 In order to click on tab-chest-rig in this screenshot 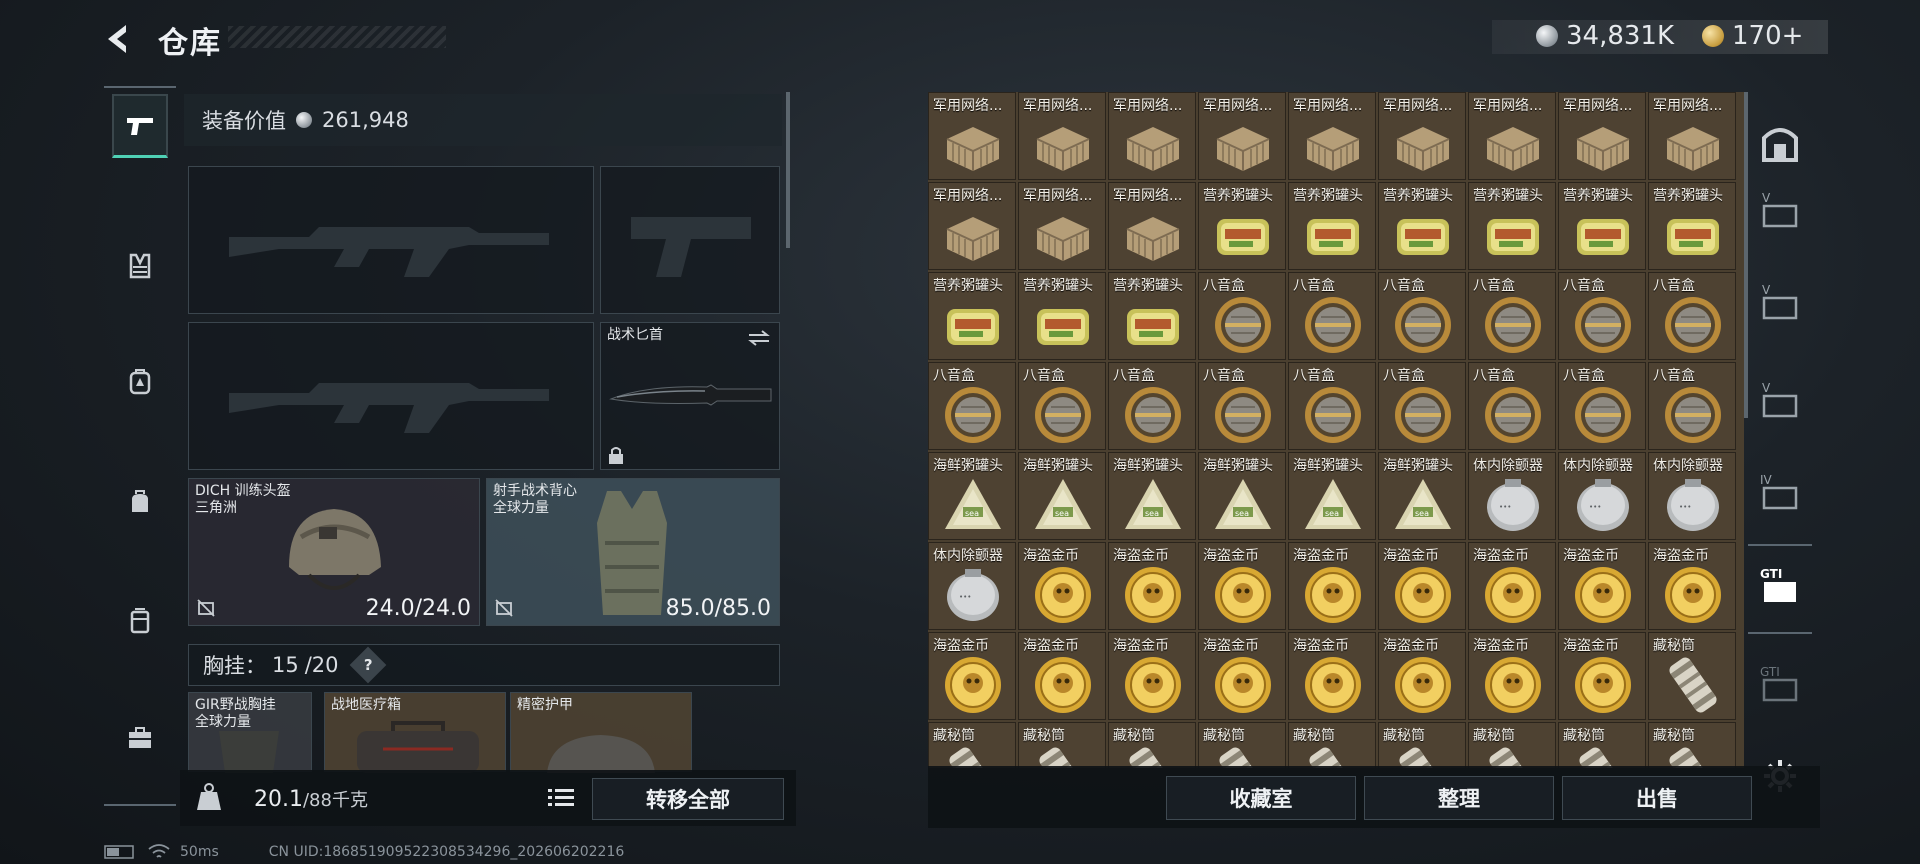, I will do `click(140, 266)`.